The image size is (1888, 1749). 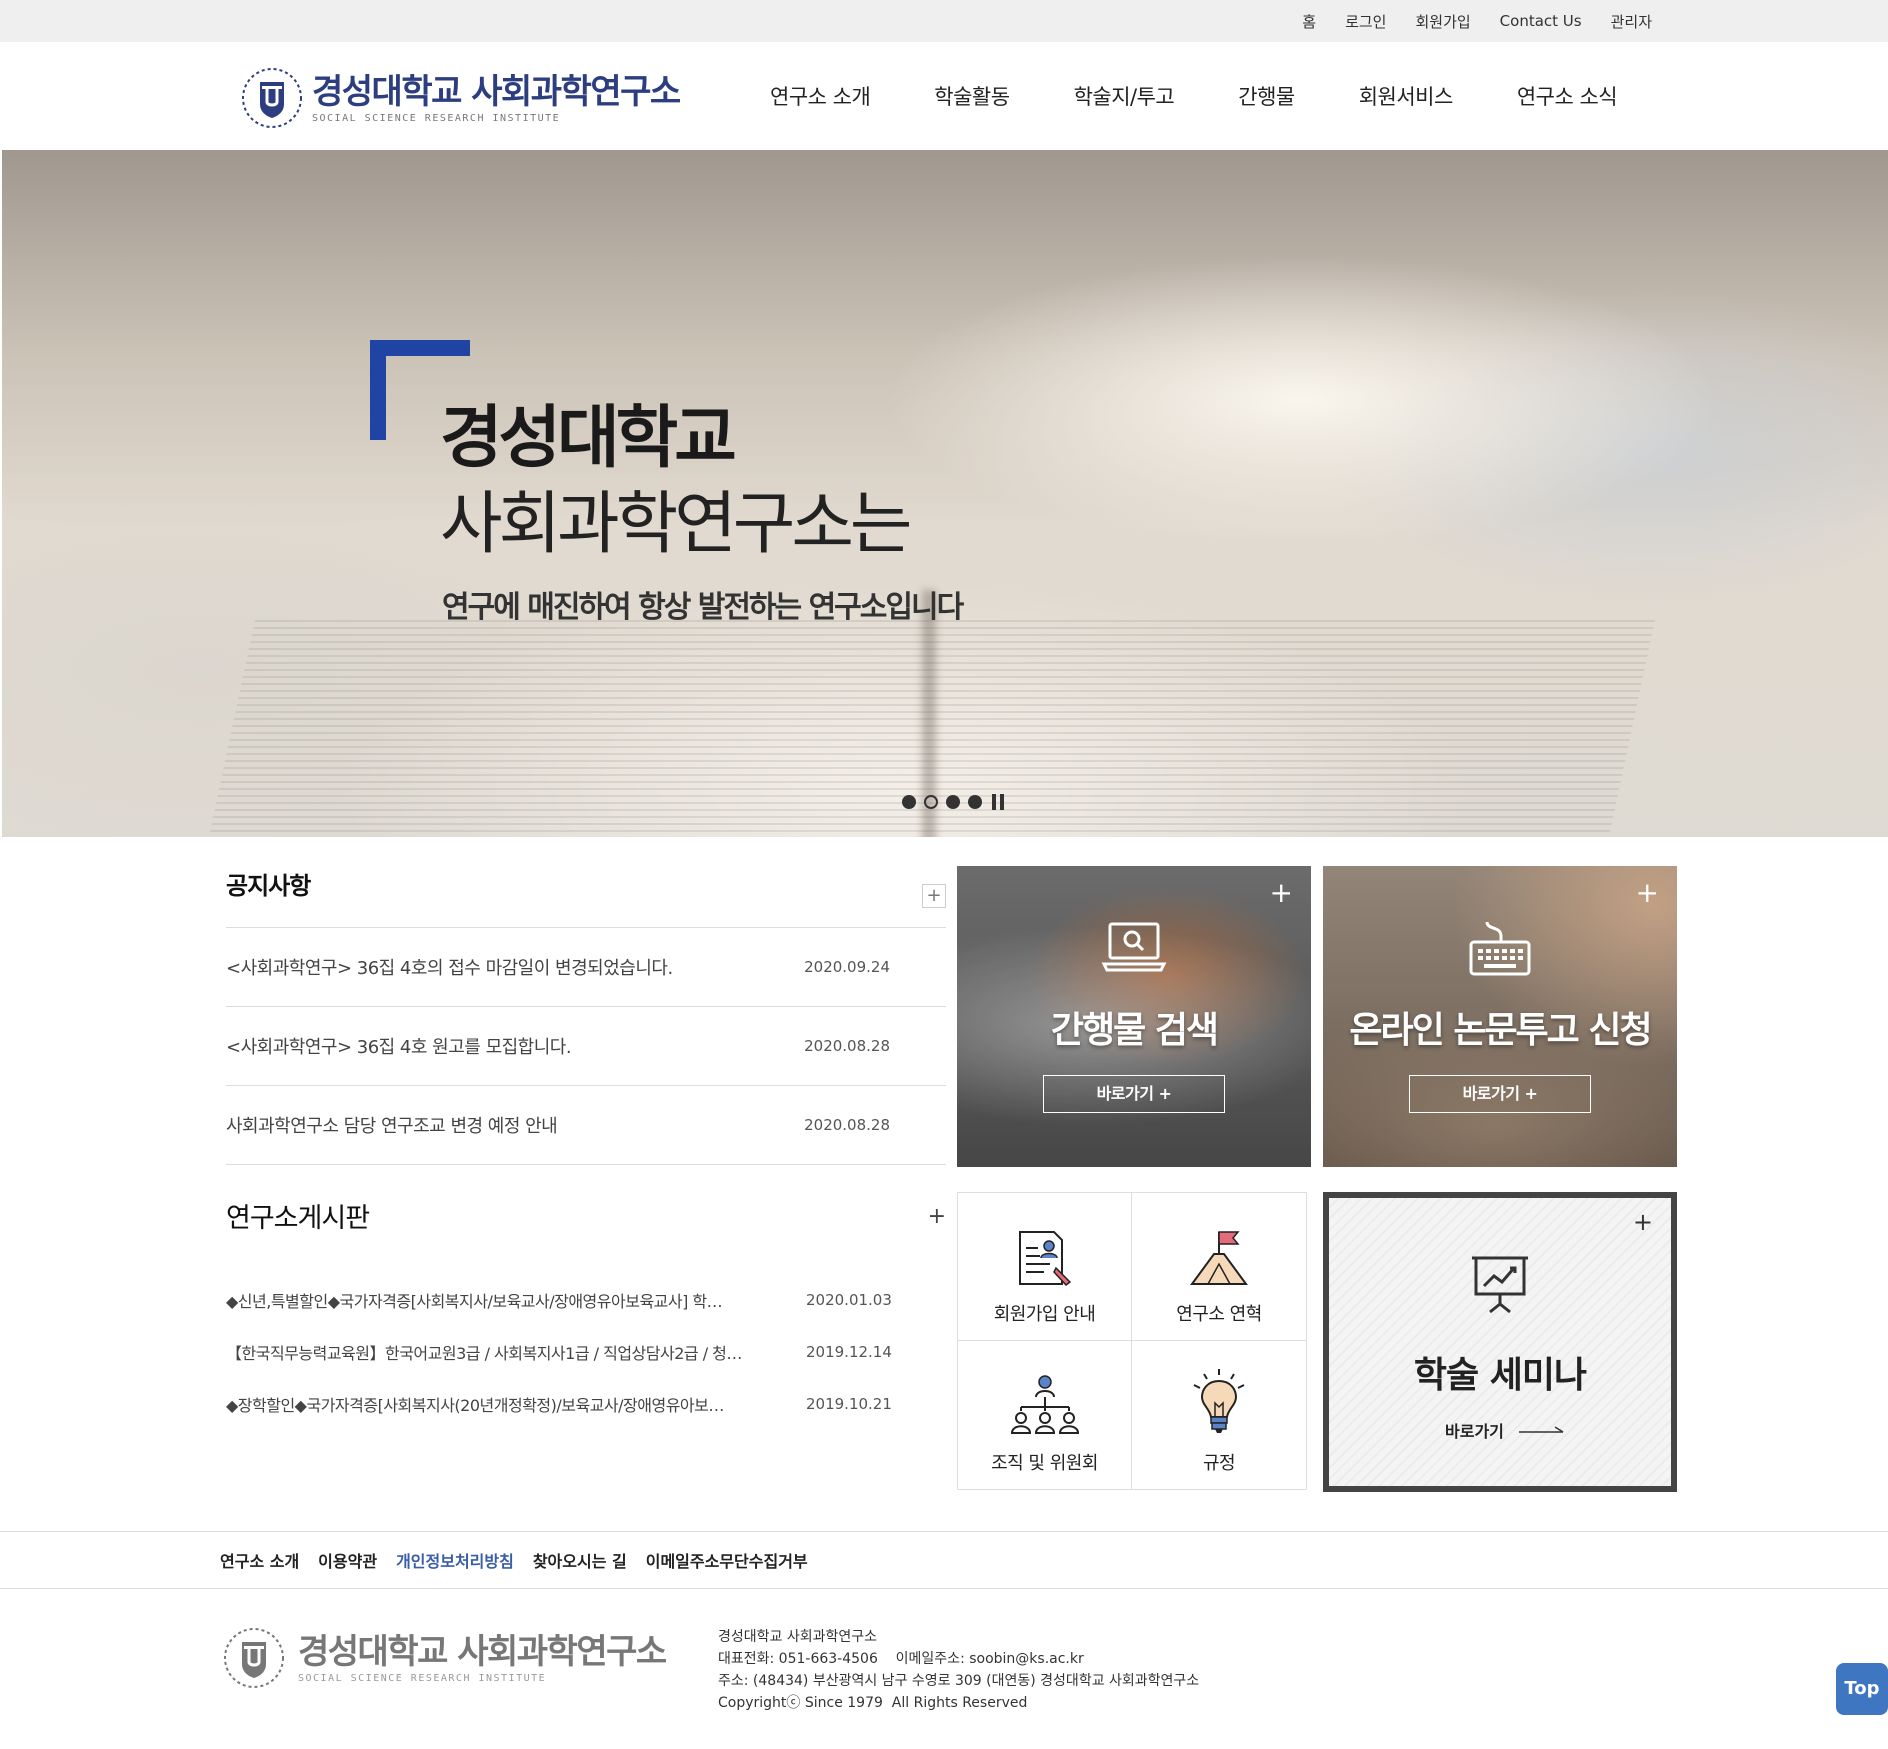 I want to click on footer-org-name: 경성대학교 사회과학연구소, so click(x=798, y=1637).